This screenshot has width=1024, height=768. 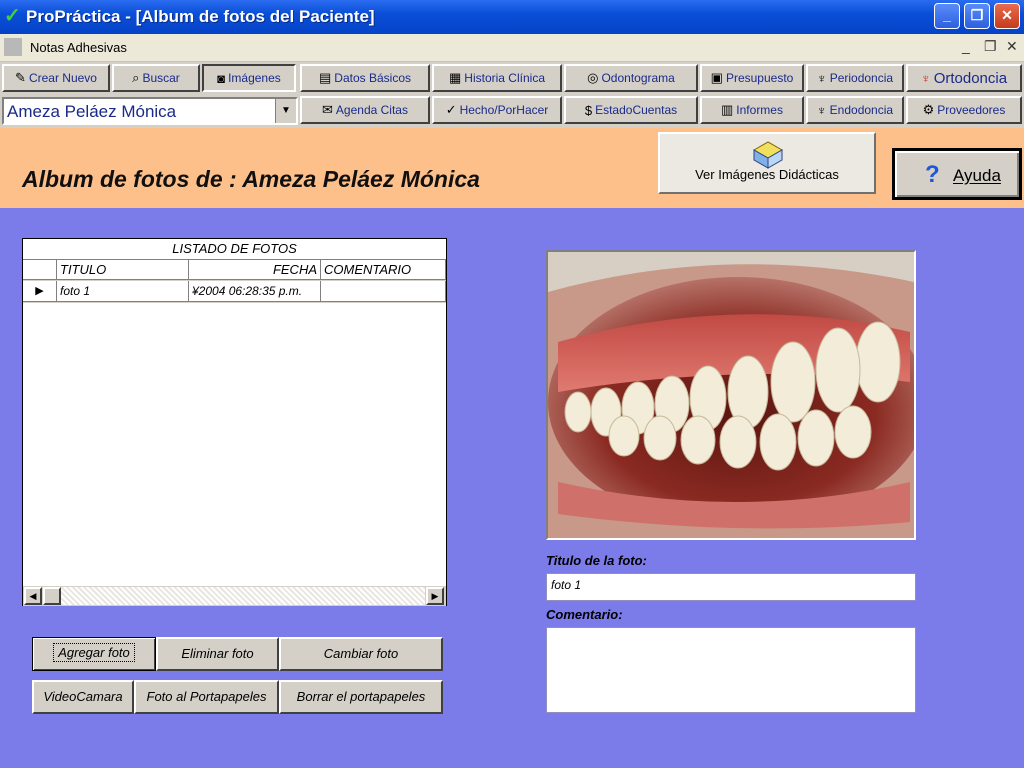 What do you see at coordinates (123, 291) in the screenshot?
I see `table-cell-titulo: foto 1` at bounding box center [123, 291].